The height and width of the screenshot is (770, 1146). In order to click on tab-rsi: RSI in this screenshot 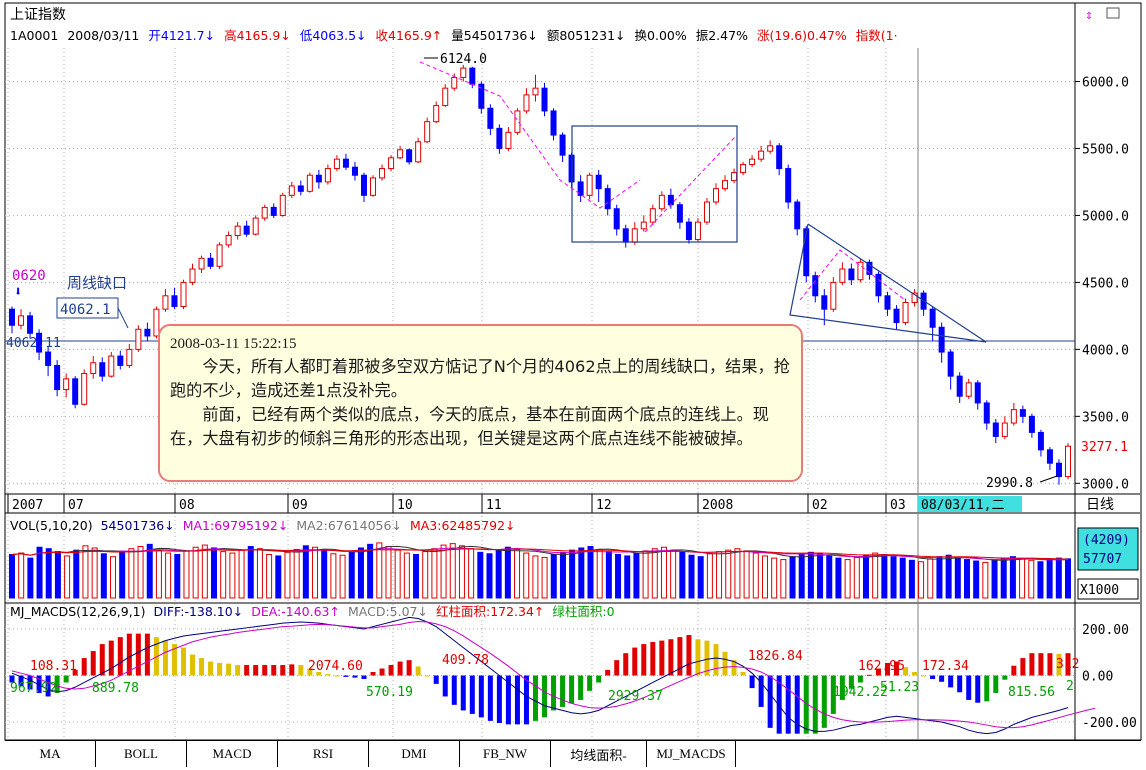, I will do `click(323, 754)`.